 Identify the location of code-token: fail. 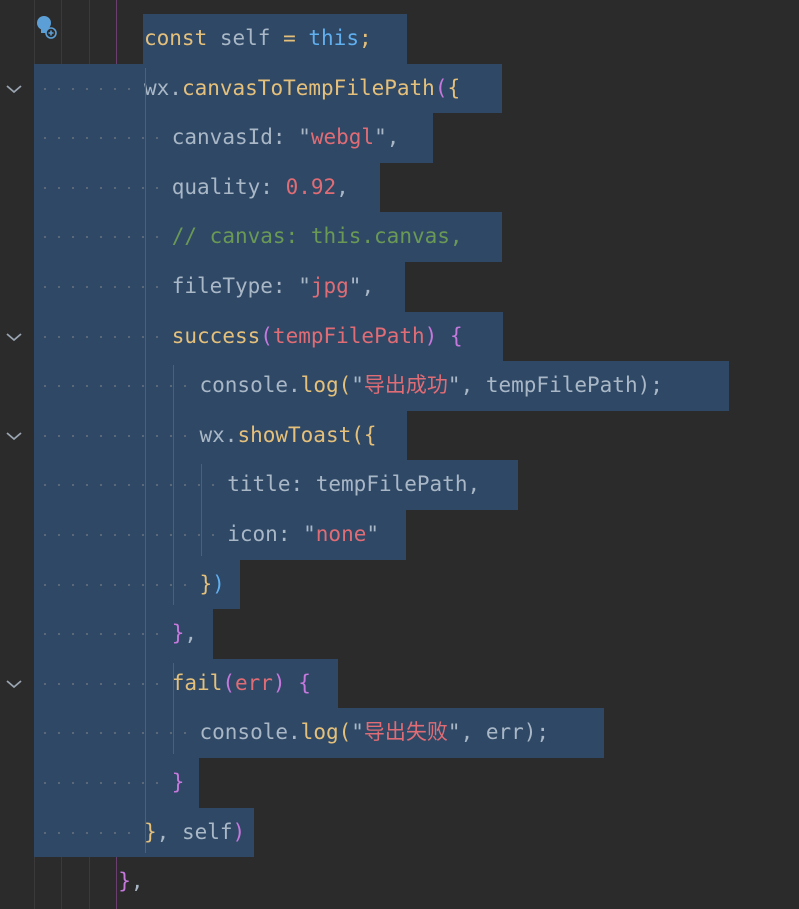
(197, 682).